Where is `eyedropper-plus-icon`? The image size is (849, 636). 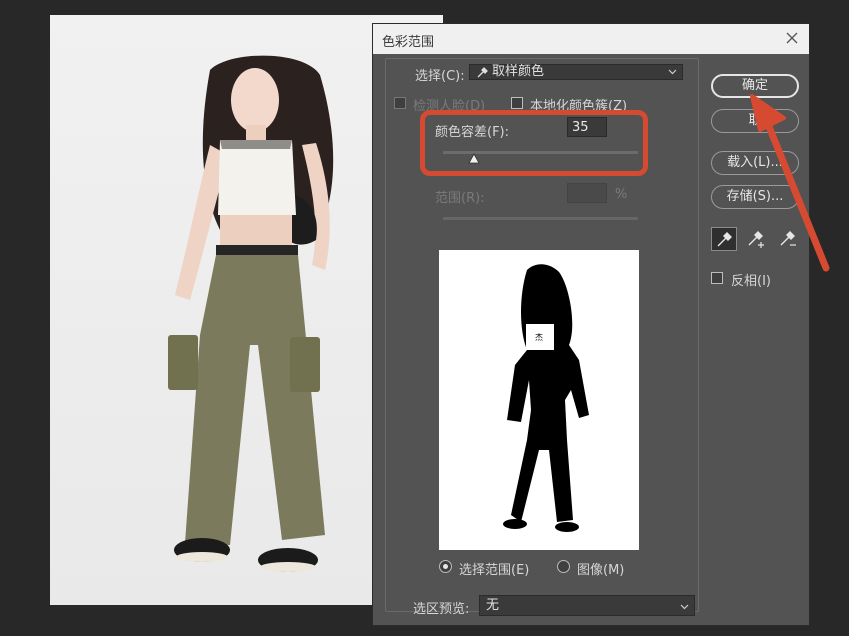 eyedropper-plus-icon is located at coordinates (756, 239).